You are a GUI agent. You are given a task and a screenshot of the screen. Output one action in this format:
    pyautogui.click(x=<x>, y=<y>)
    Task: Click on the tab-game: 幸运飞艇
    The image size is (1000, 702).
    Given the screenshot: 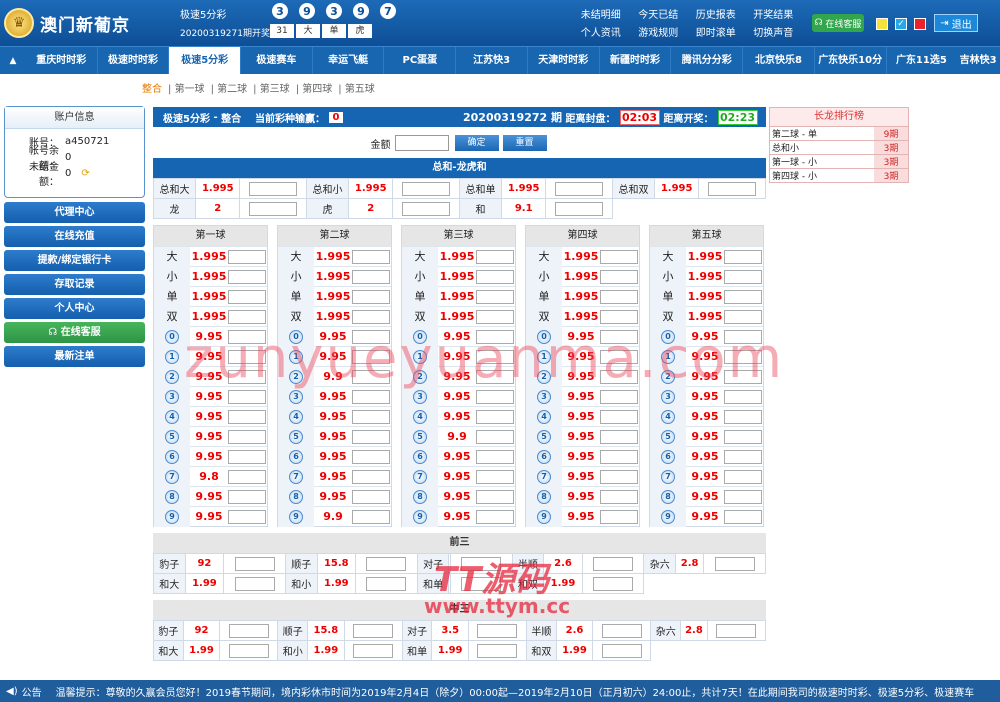 What is the action you would take?
    pyautogui.click(x=349, y=60)
    